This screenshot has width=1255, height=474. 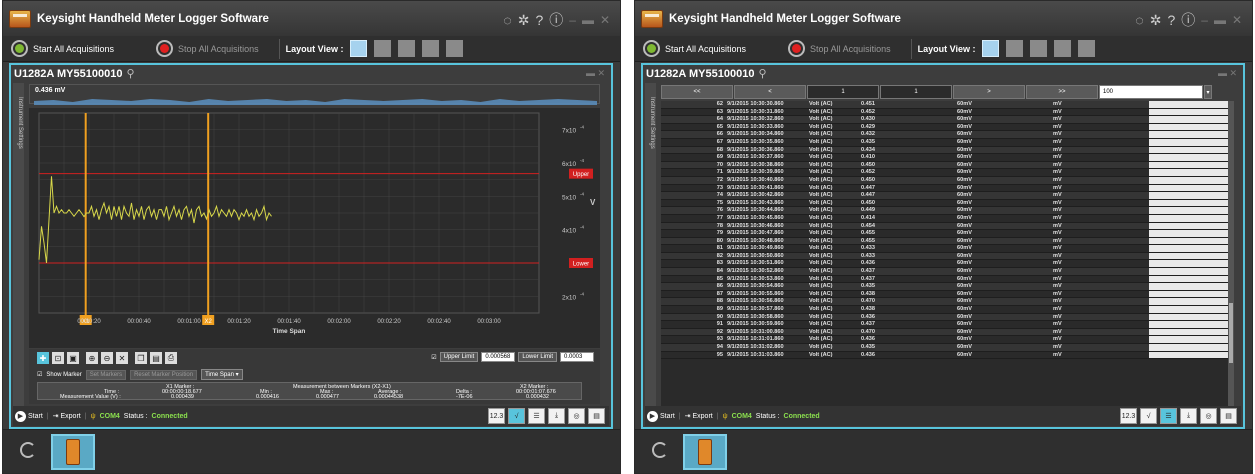 I want to click on layout-six-grid-icon, so click(x=455, y=48).